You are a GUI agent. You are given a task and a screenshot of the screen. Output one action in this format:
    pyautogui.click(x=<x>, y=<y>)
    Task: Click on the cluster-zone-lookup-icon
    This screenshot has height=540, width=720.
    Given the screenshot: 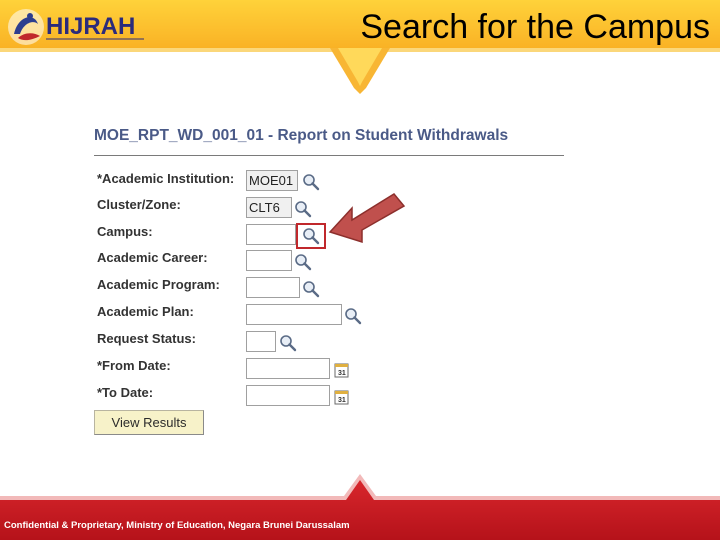 What is the action you would take?
    pyautogui.click(x=303, y=209)
    